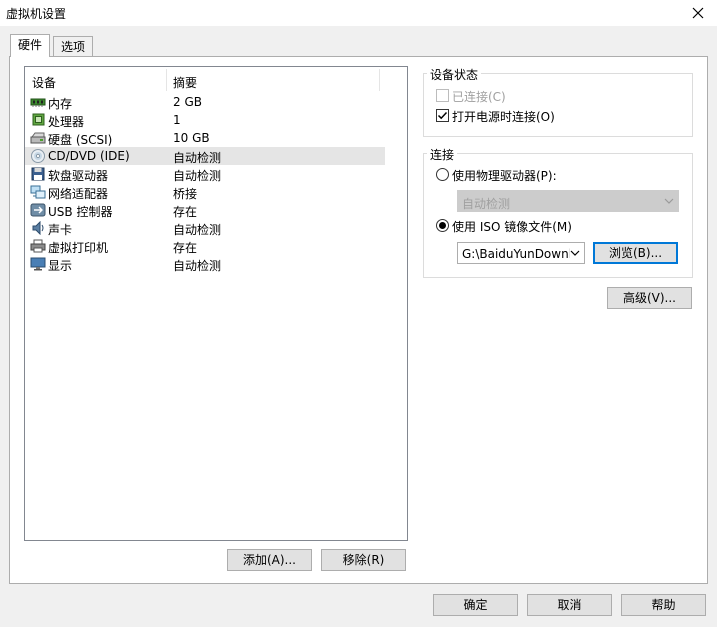  Describe the element at coordinates (60, 230) in the screenshot. I see `device-name: 声卡` at that location.